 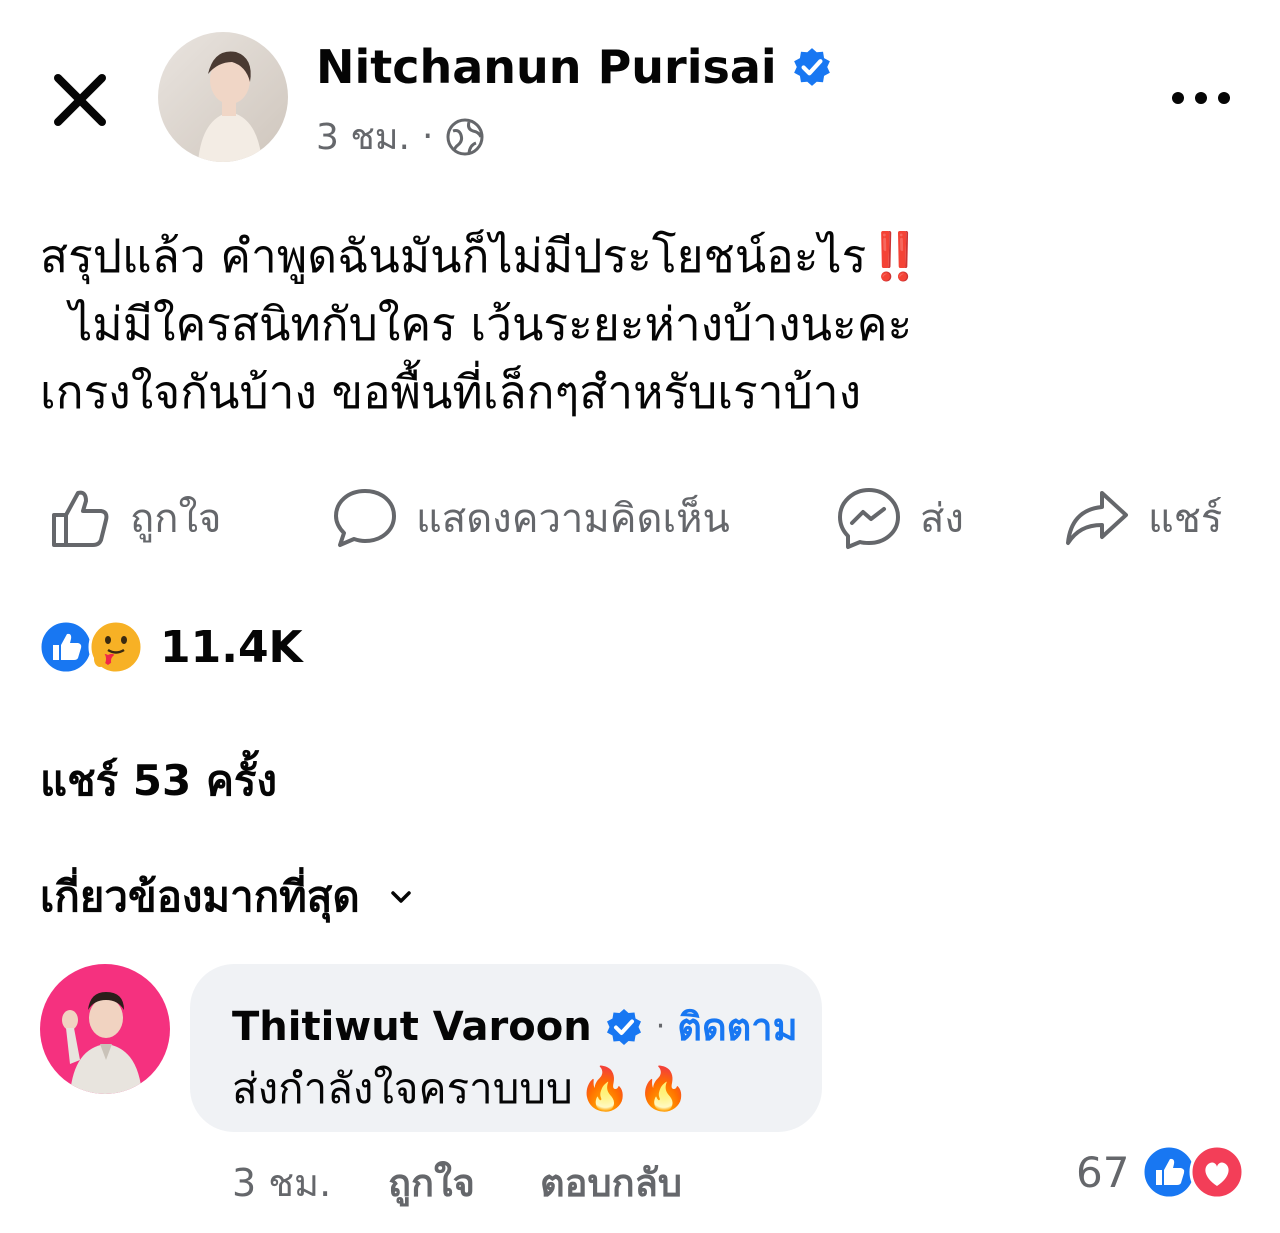 What do you see at coordinates (737, 1026) in the screenshot?
I see `follow-button: ติดตาม` at bounding box center [737, 1026].